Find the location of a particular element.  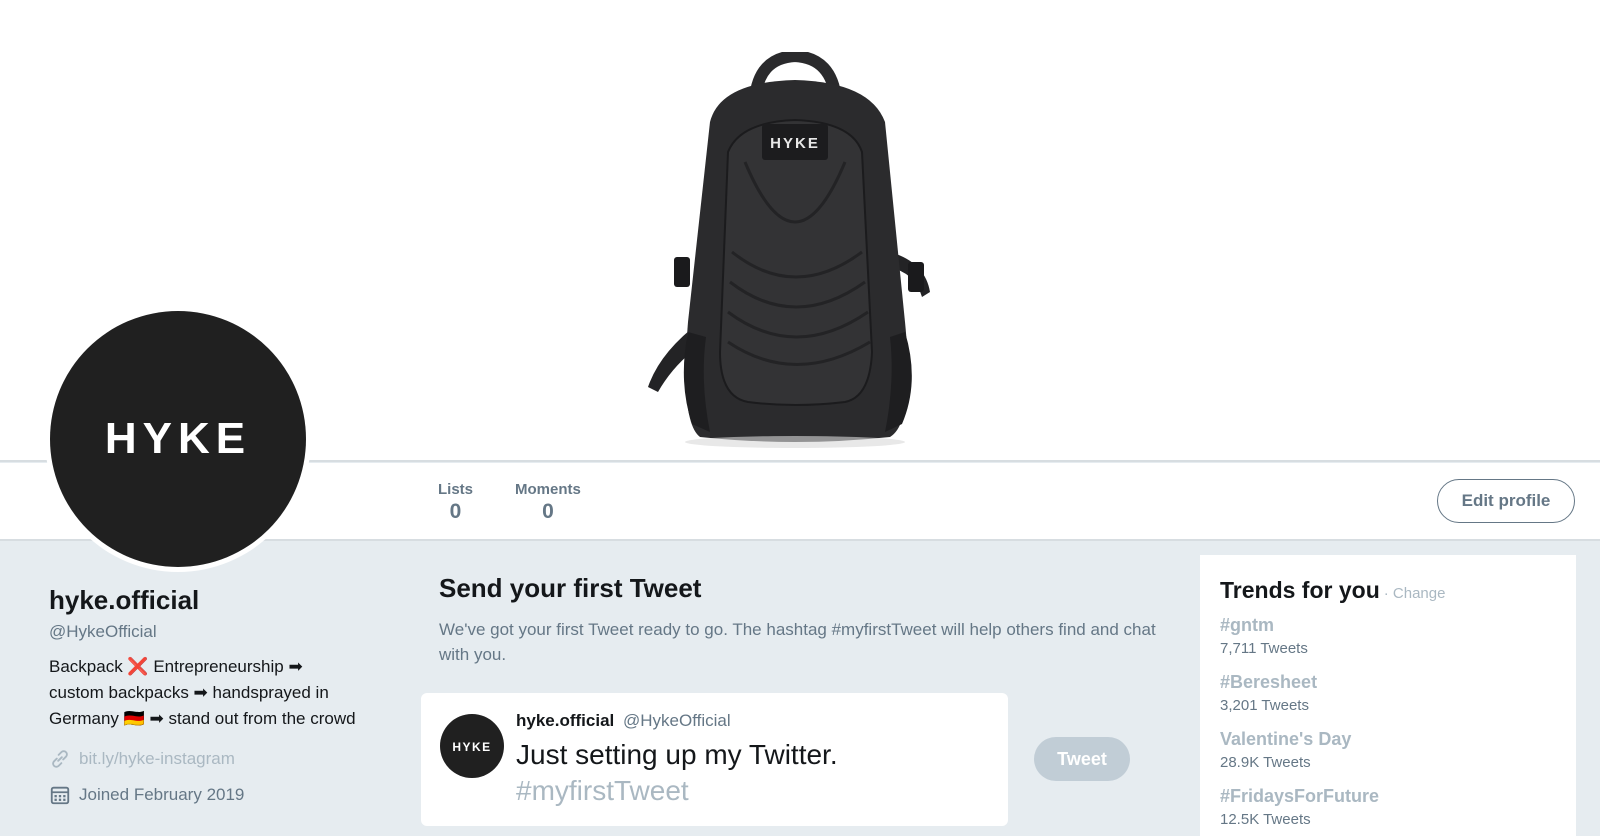

avatar-logo-text: HYKE is located at coordinates (178, 439).